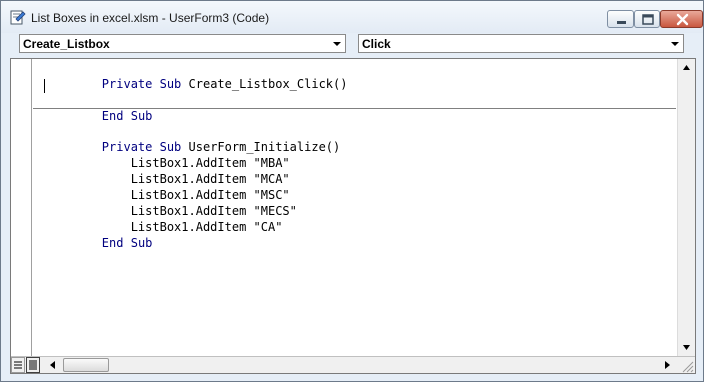  Describe the element at coordinates (86, 365) in the screenshot. I see `horizontal-scroll-thumb` at that location.